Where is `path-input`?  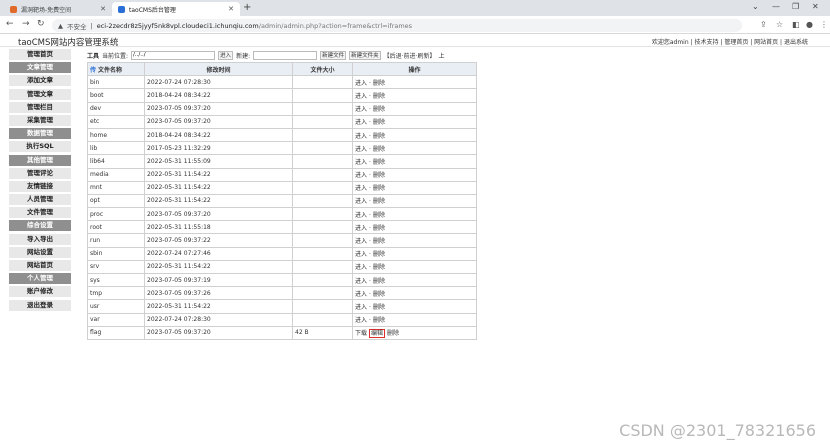
path-input is located at coordinates (173, 55).